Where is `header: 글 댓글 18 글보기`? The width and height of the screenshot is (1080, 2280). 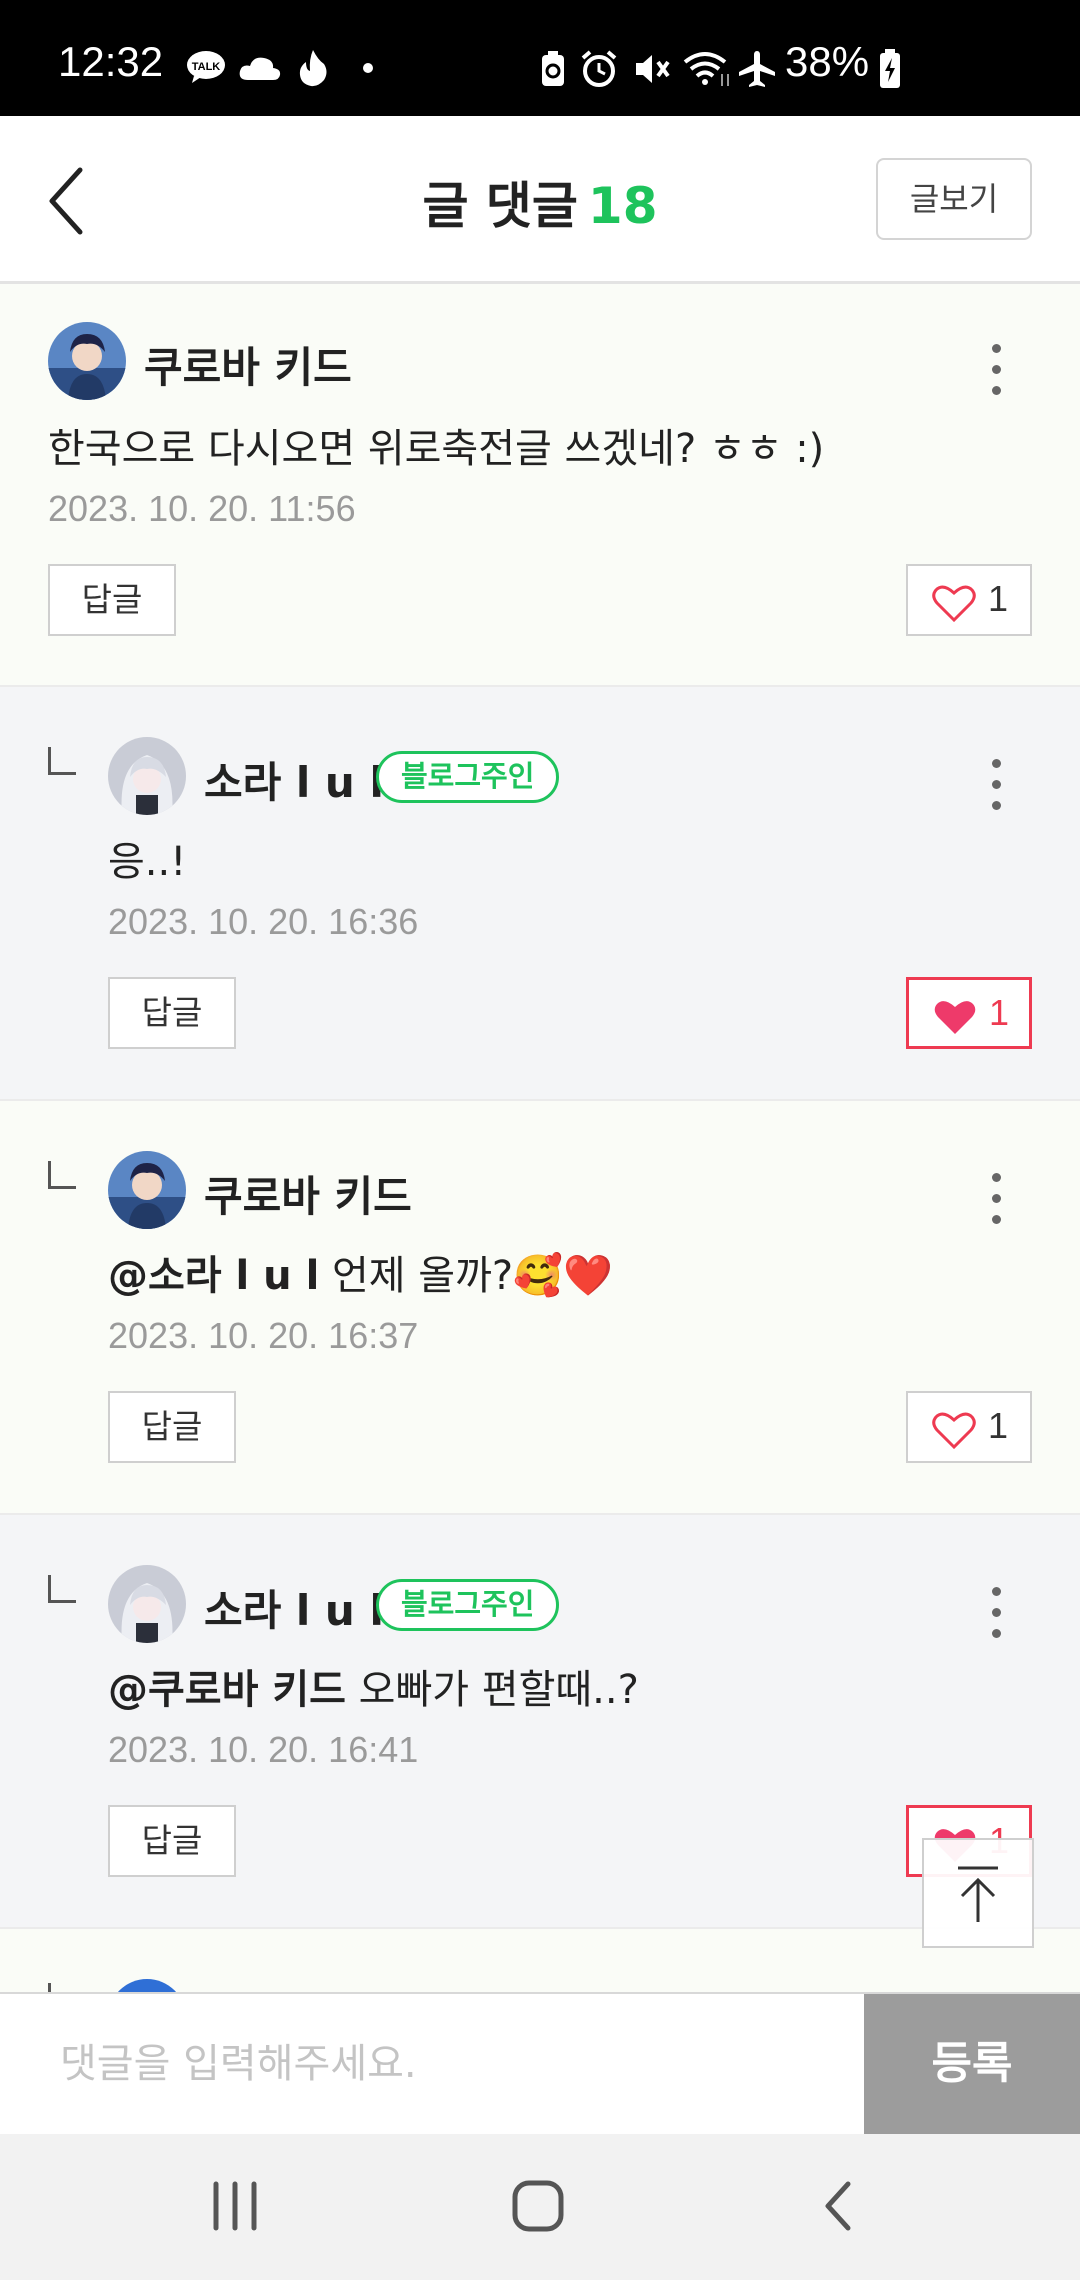
header: 글 댓글 18 글보기 is located at coordinates (540, 200).